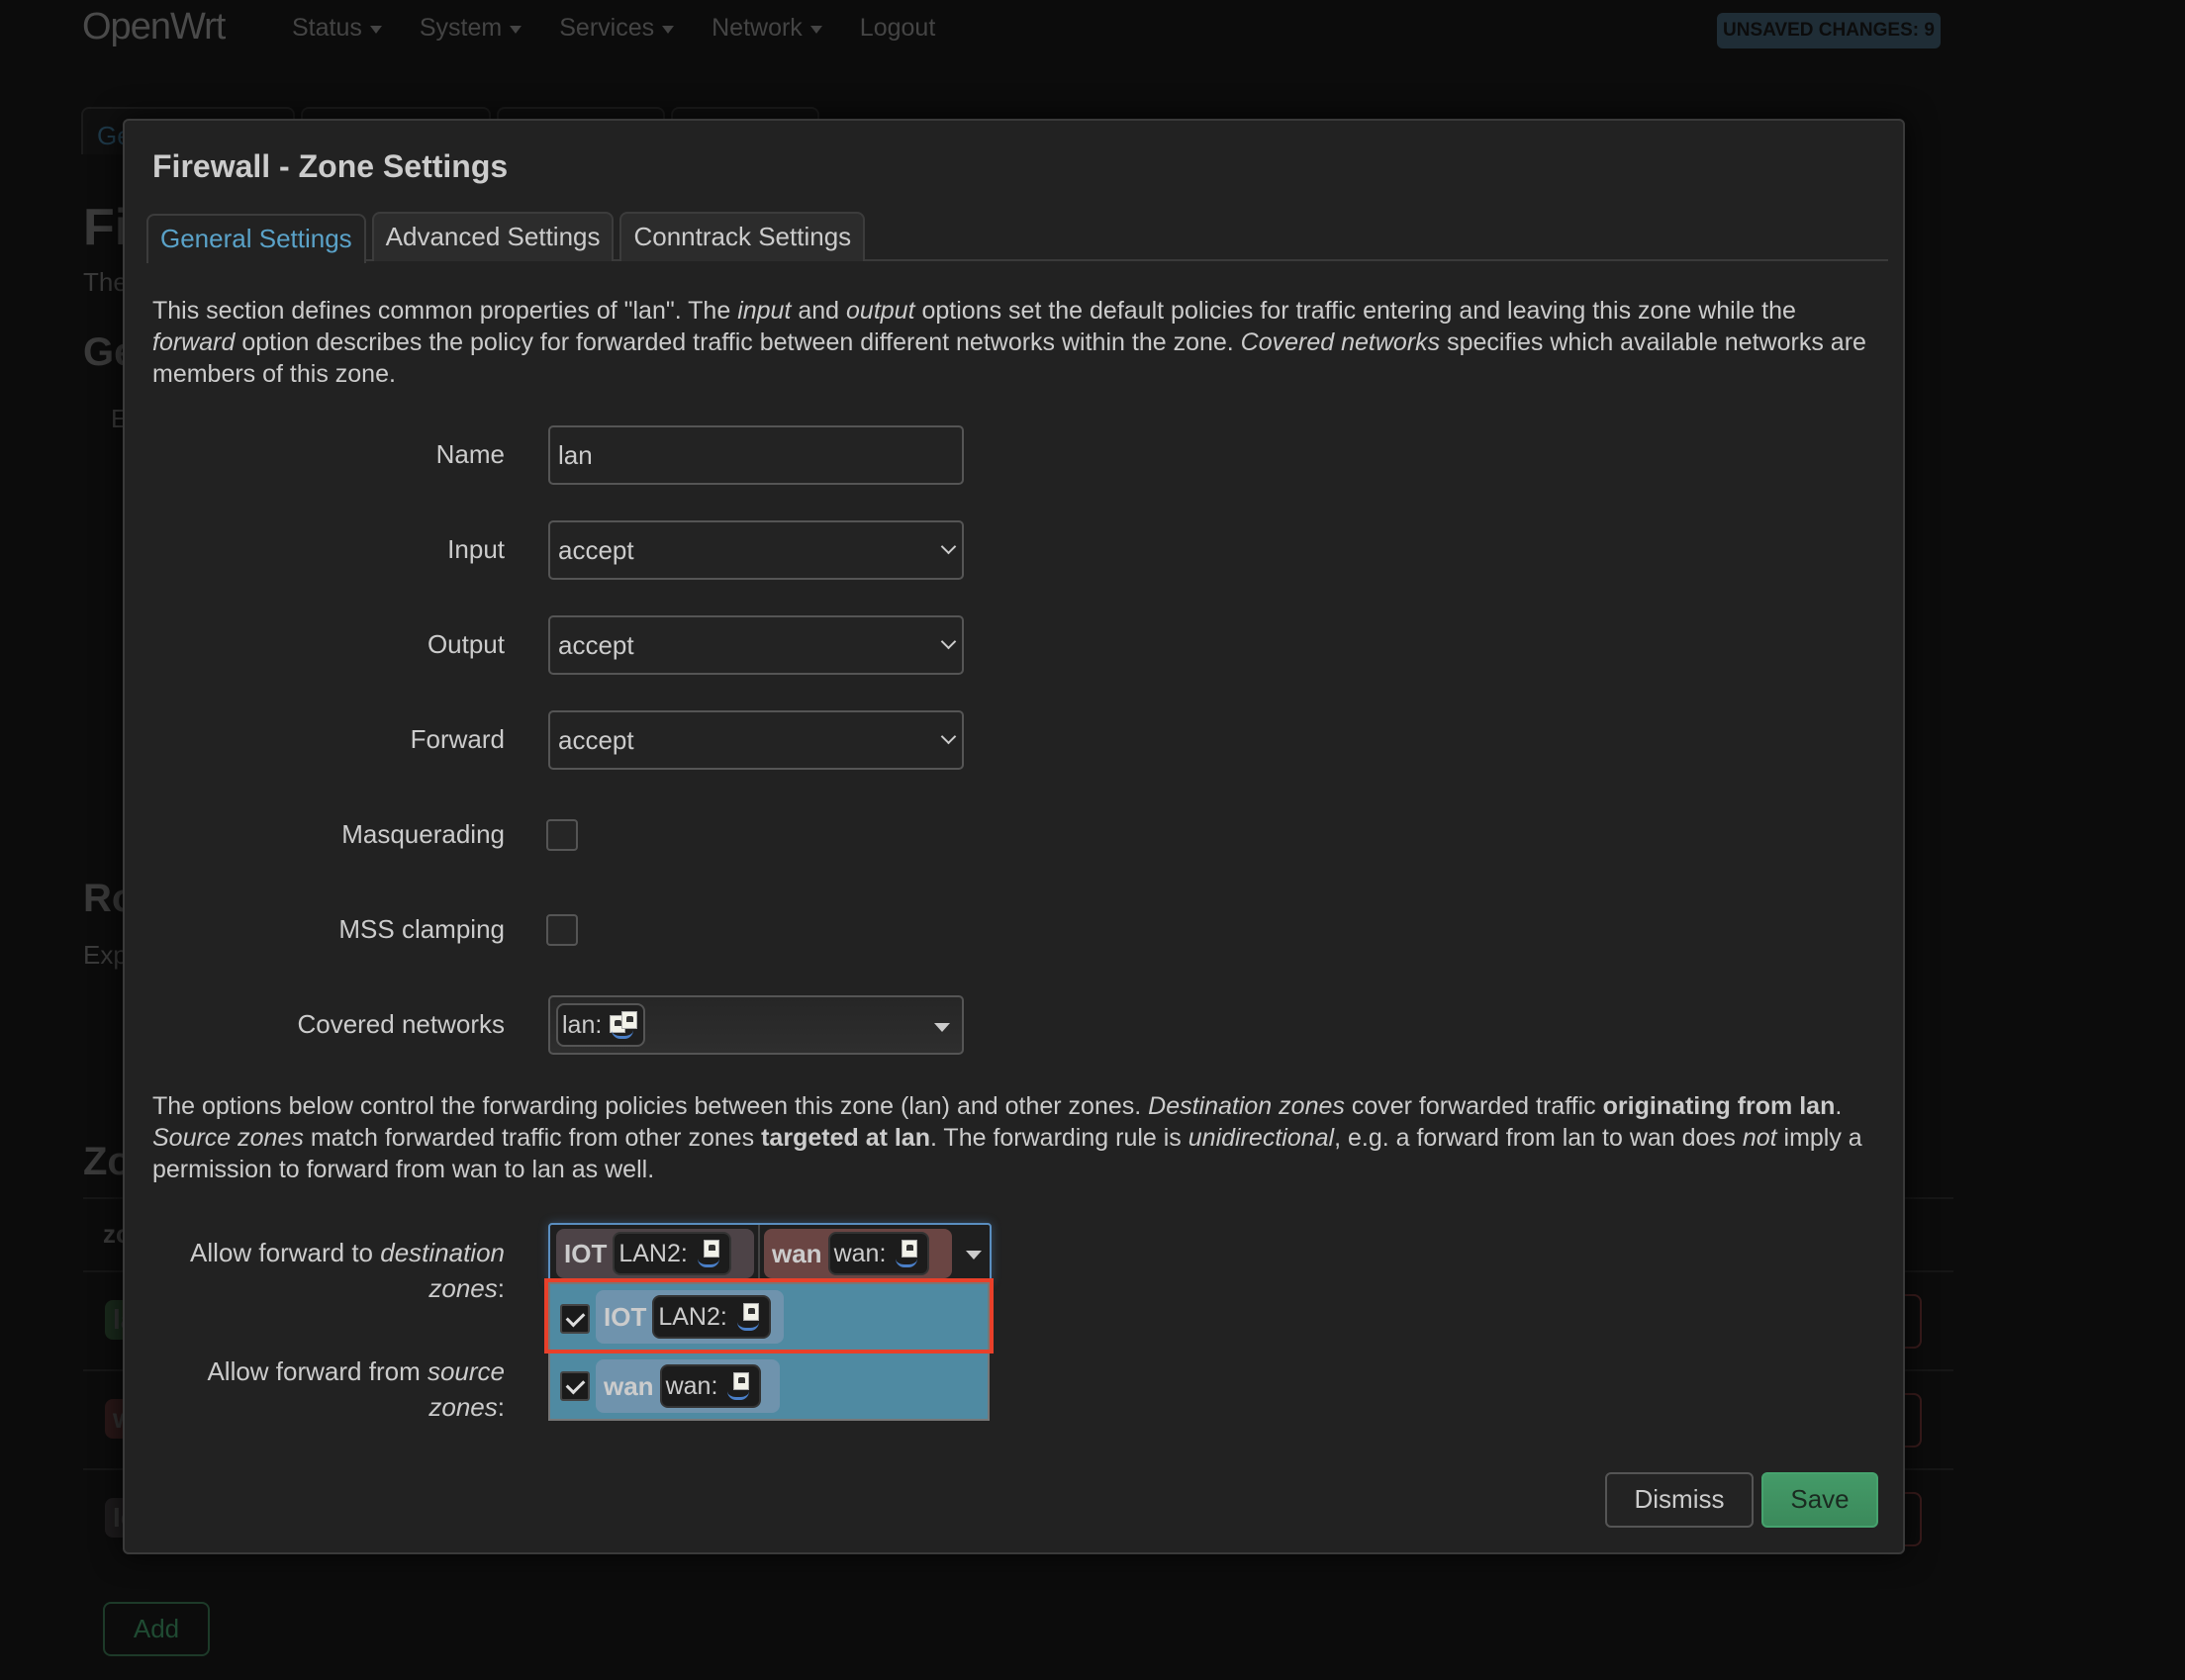 The height and width of the screenshot is (1680, 2185). What do you see at coordinates (157, 1629) in the screenshot?
I see `background-add-button: Add` at bounding box center [157, 1629].